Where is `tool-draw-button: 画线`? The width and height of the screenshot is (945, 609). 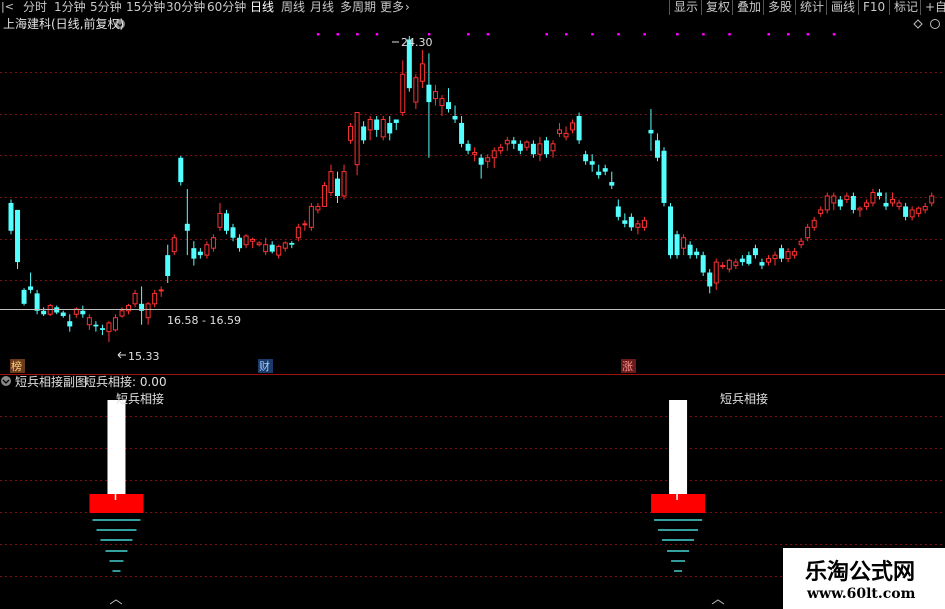 tool-draw-button: 画线 is located at coordinates (842, 7).